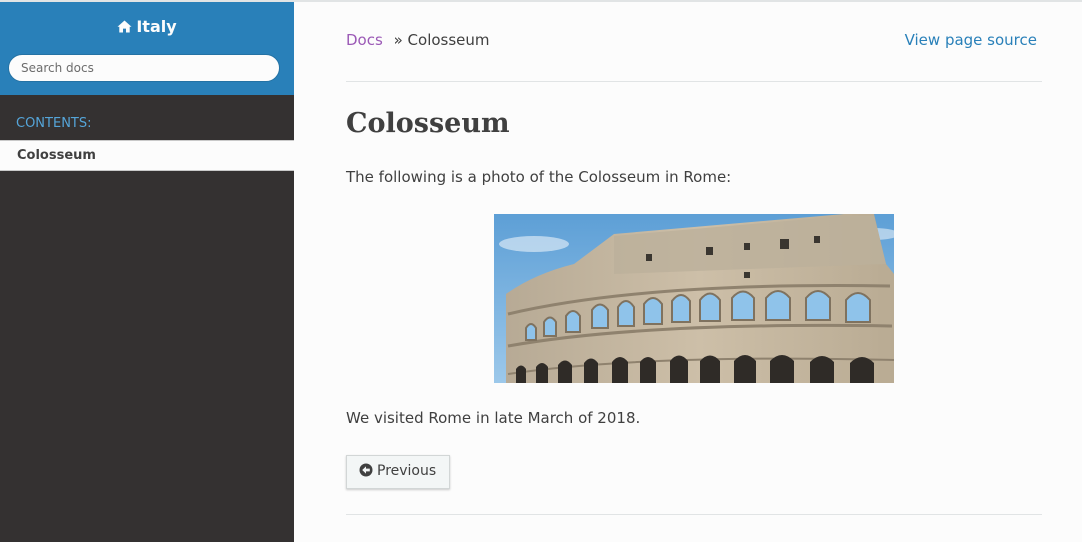 This screenshot has width=1082, height=542. I want to click on contents-caption: CONTENTS:, so click(54, 123).